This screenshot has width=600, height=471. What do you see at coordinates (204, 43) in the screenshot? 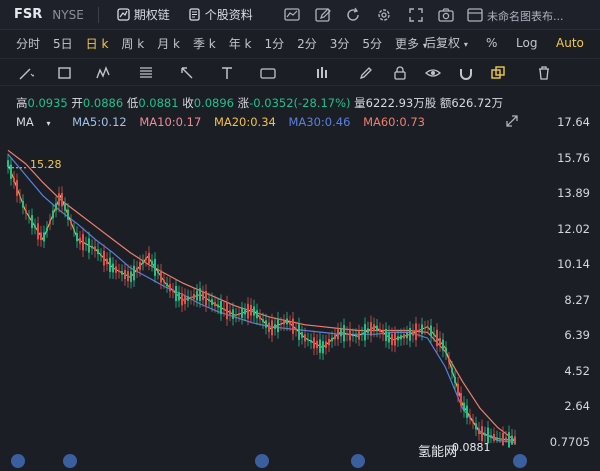
I see `period-quarterly: 季 k` at bounding box center [204, 43].